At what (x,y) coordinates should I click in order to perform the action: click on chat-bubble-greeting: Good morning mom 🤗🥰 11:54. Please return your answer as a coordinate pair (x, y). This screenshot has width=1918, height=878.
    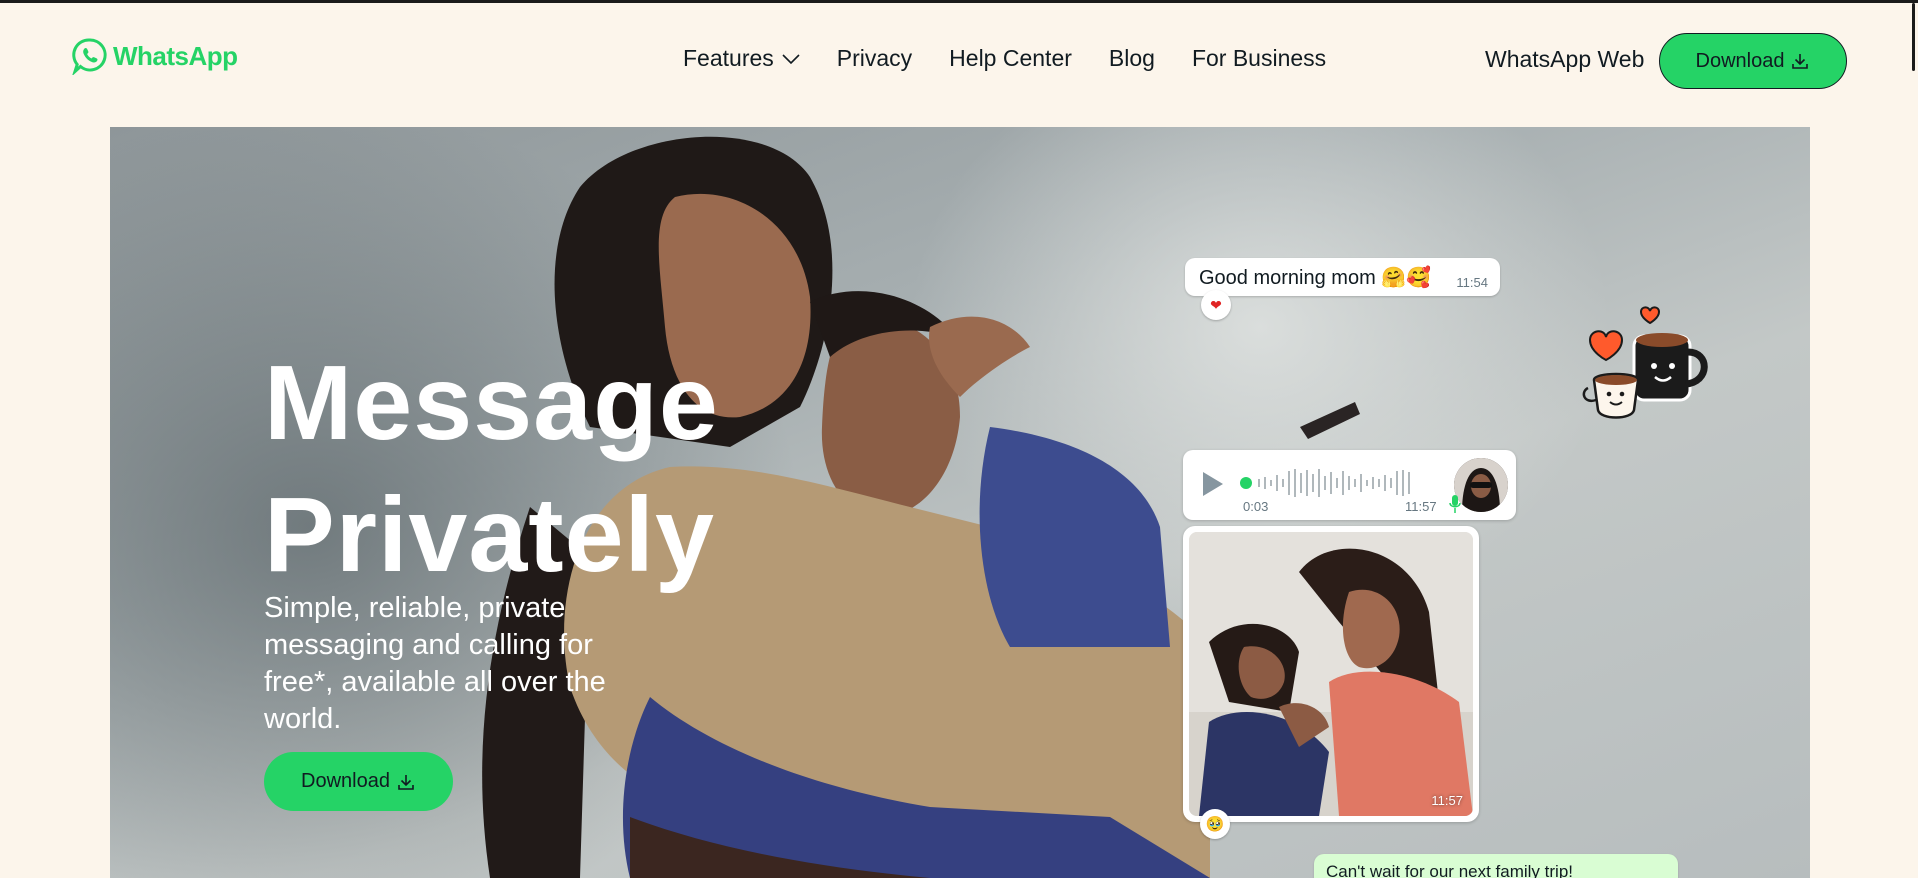
    Looking at the image, I should click on (1342, 277).